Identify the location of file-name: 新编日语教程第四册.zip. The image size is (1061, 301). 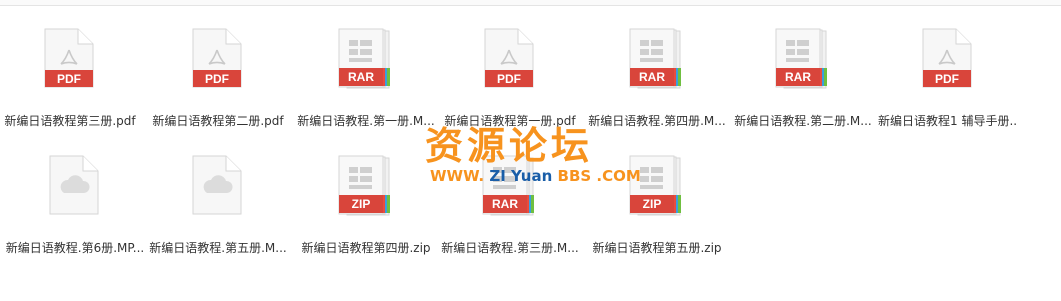
(366, 248).